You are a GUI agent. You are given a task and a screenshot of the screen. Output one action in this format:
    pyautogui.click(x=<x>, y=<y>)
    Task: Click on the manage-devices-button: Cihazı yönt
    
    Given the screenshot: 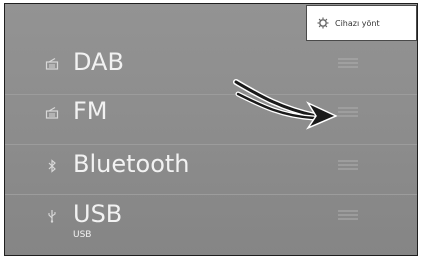 What is the action you would take?
    pyautogui.click(x=361, y=23)
    